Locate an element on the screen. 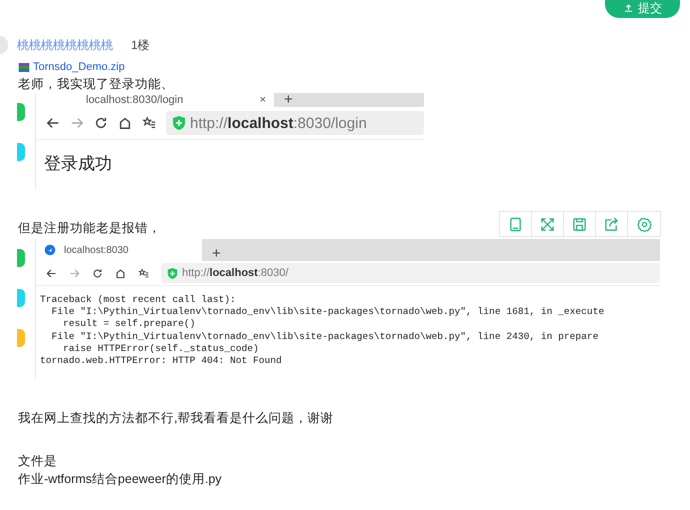  address-bar: http://localhost:8030/ is located at coordinates (410, 273).